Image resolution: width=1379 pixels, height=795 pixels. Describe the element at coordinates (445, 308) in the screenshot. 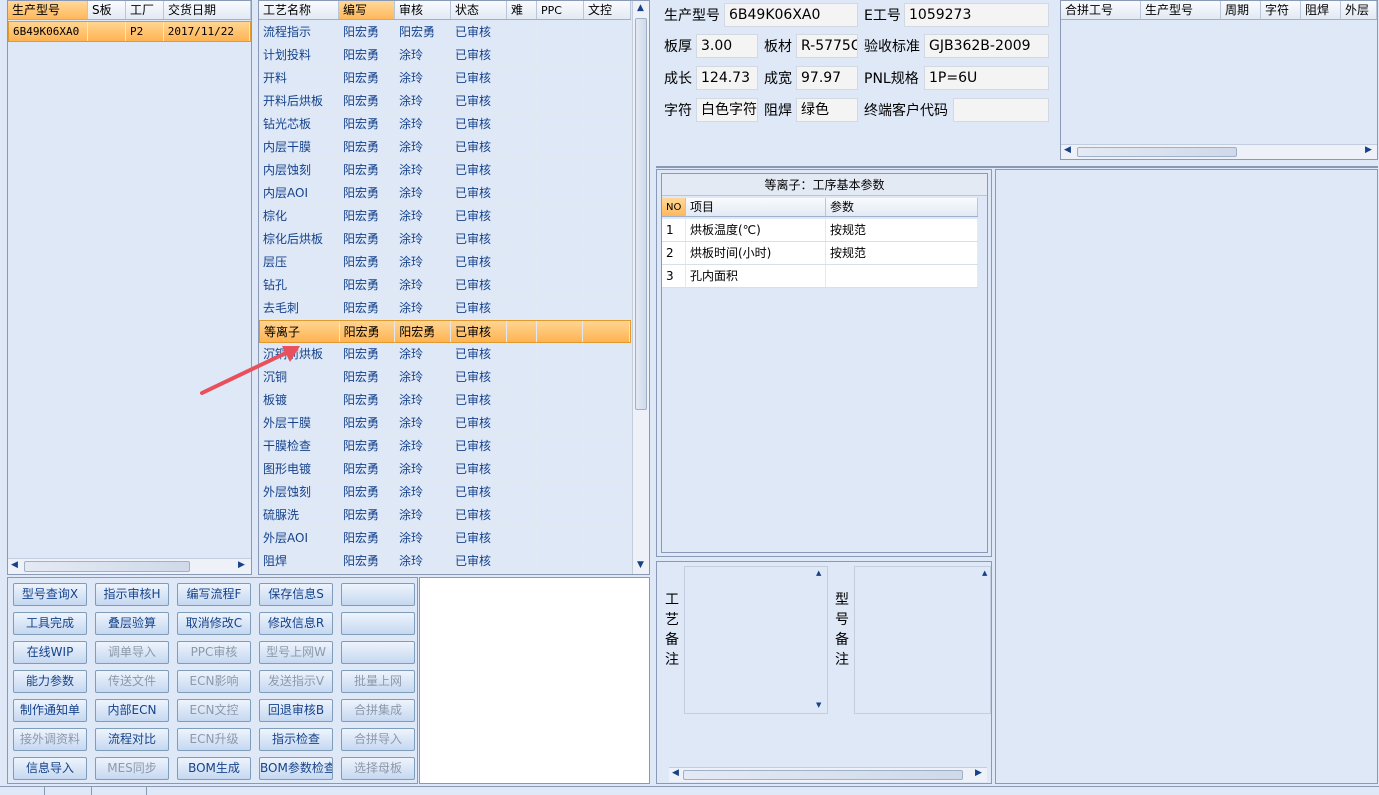

I see `table-row: 去毛刺 阳宏勇 涂玲 已审核` at that location.